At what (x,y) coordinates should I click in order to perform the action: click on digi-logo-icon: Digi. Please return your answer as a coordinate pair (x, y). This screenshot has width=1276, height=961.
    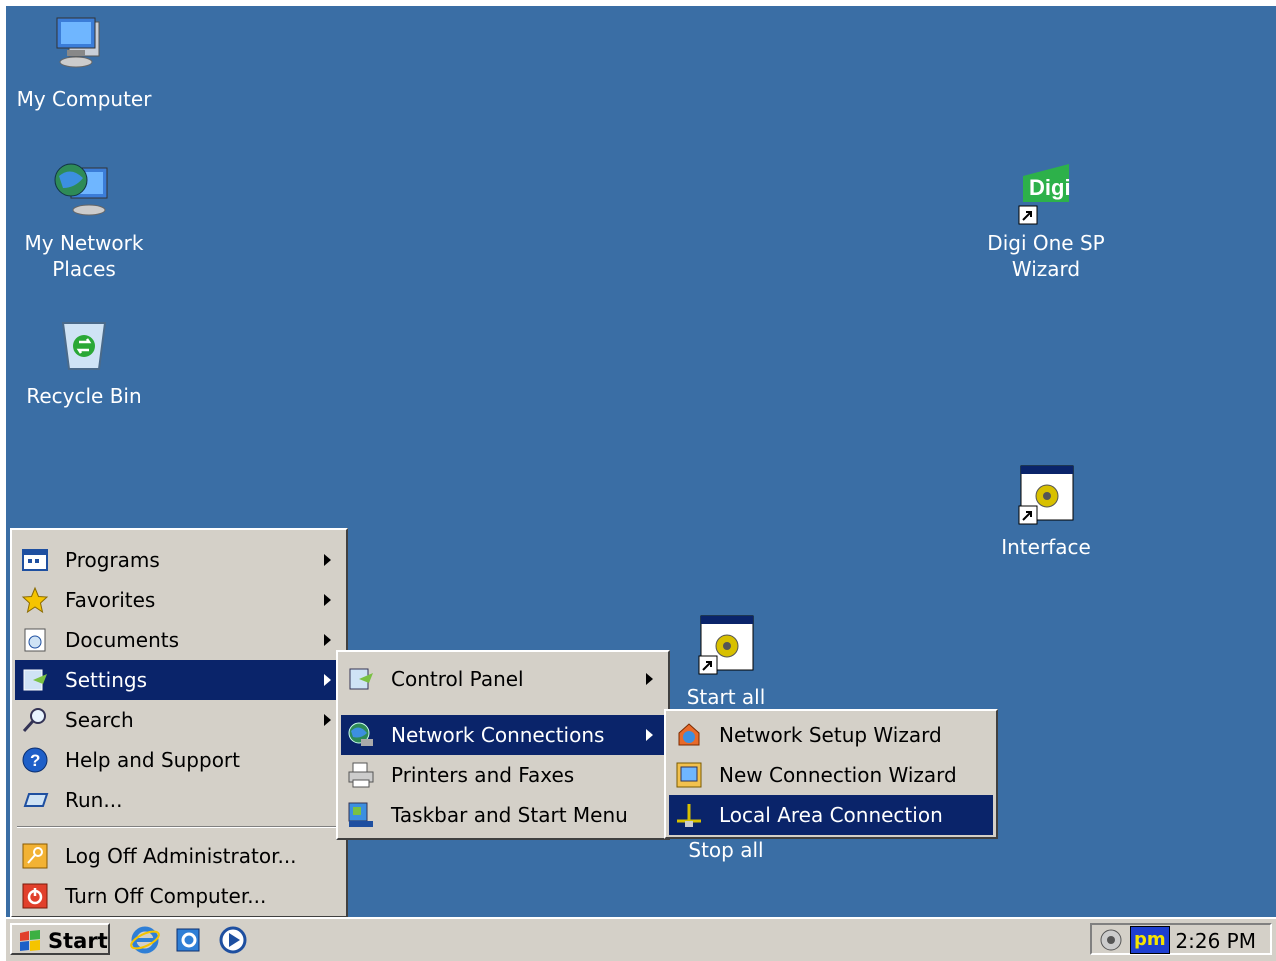
    Looking at the image, I should click on (1046, 193).